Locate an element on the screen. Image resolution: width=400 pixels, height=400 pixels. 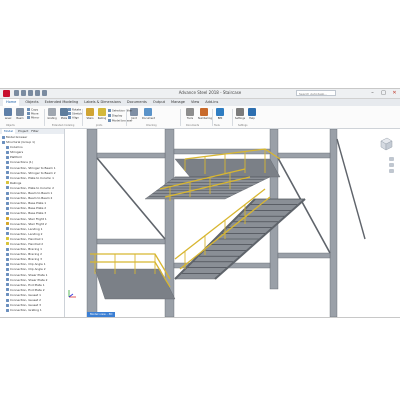
ribbon-small-label: Align is located at coordinates (76, 117).